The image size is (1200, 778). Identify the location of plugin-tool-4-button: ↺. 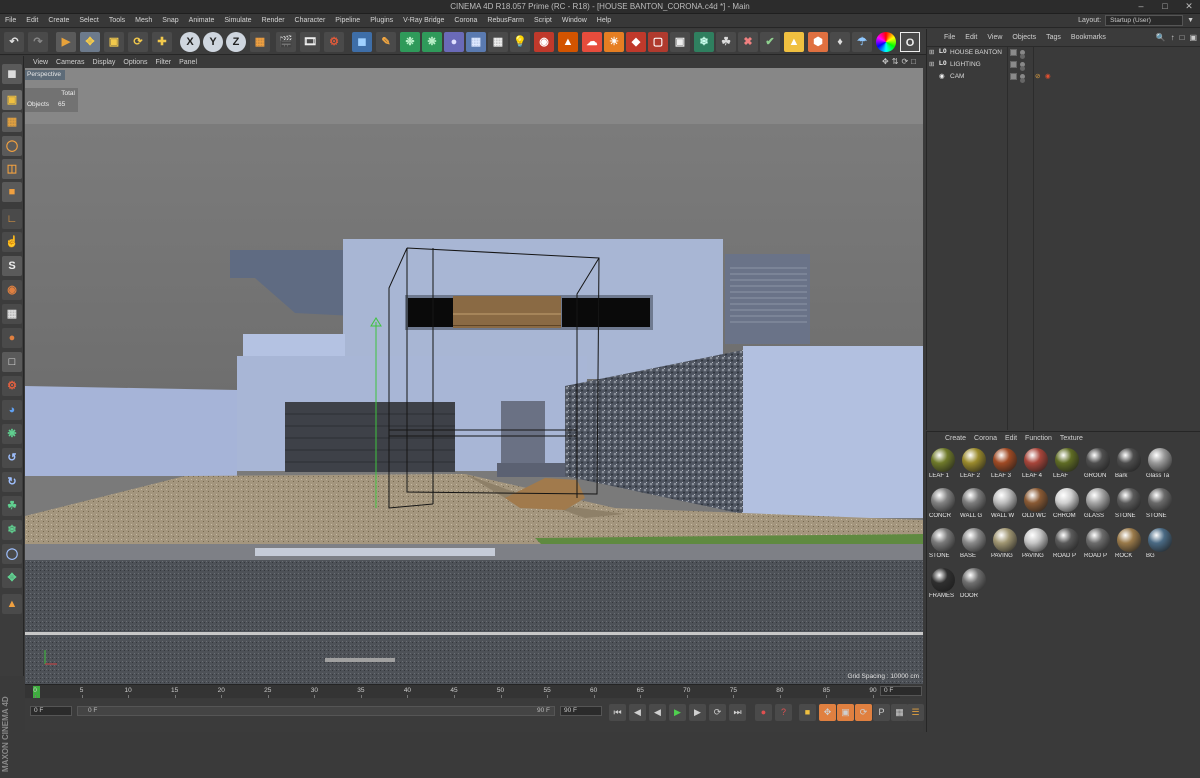
(12, 458).